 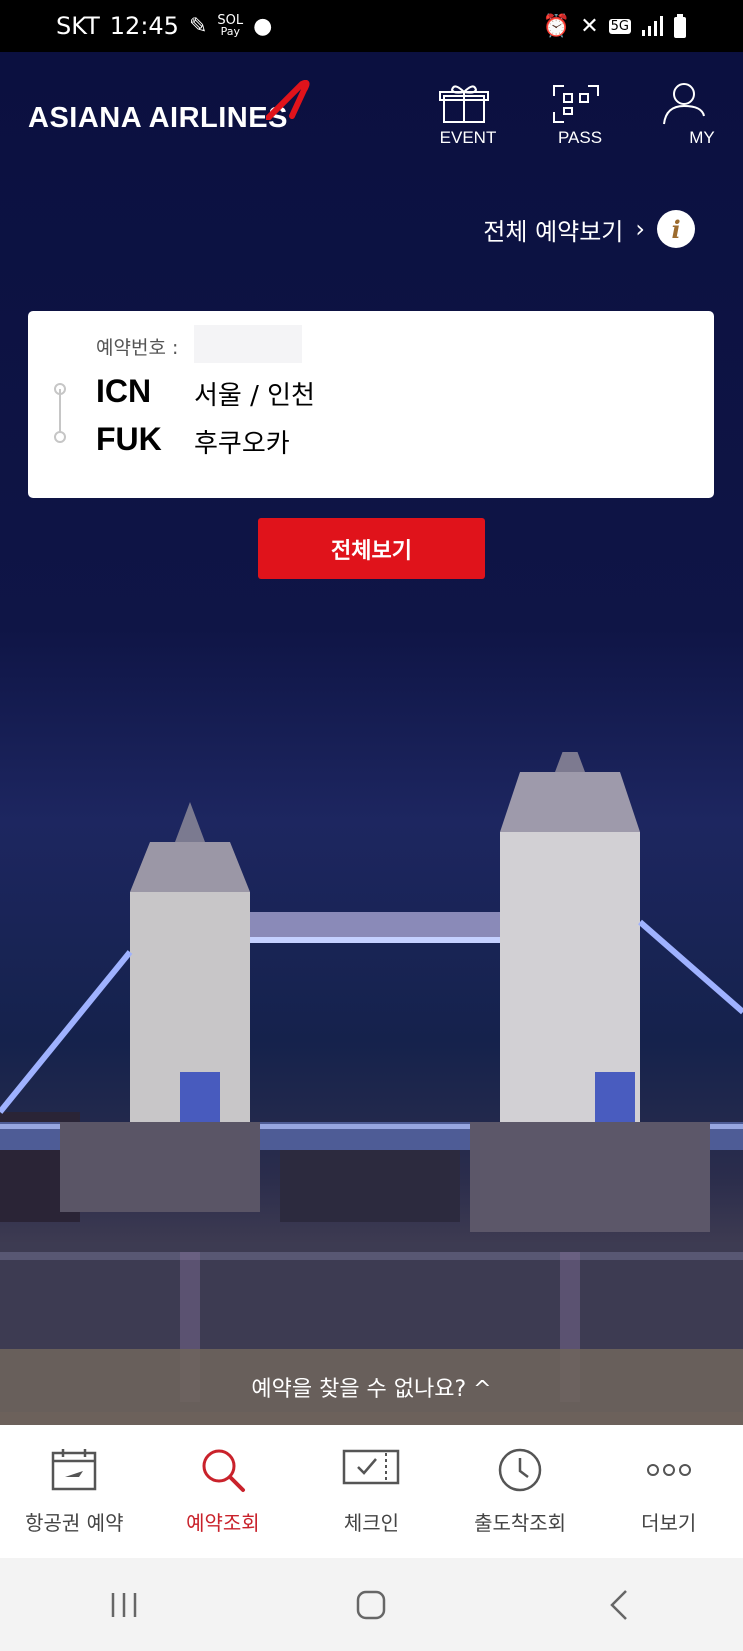 I want to click on booking-card: 예약번호 : ICN 서울 / 인천 FUK 후쿠오카, so click(x=371, y=404).